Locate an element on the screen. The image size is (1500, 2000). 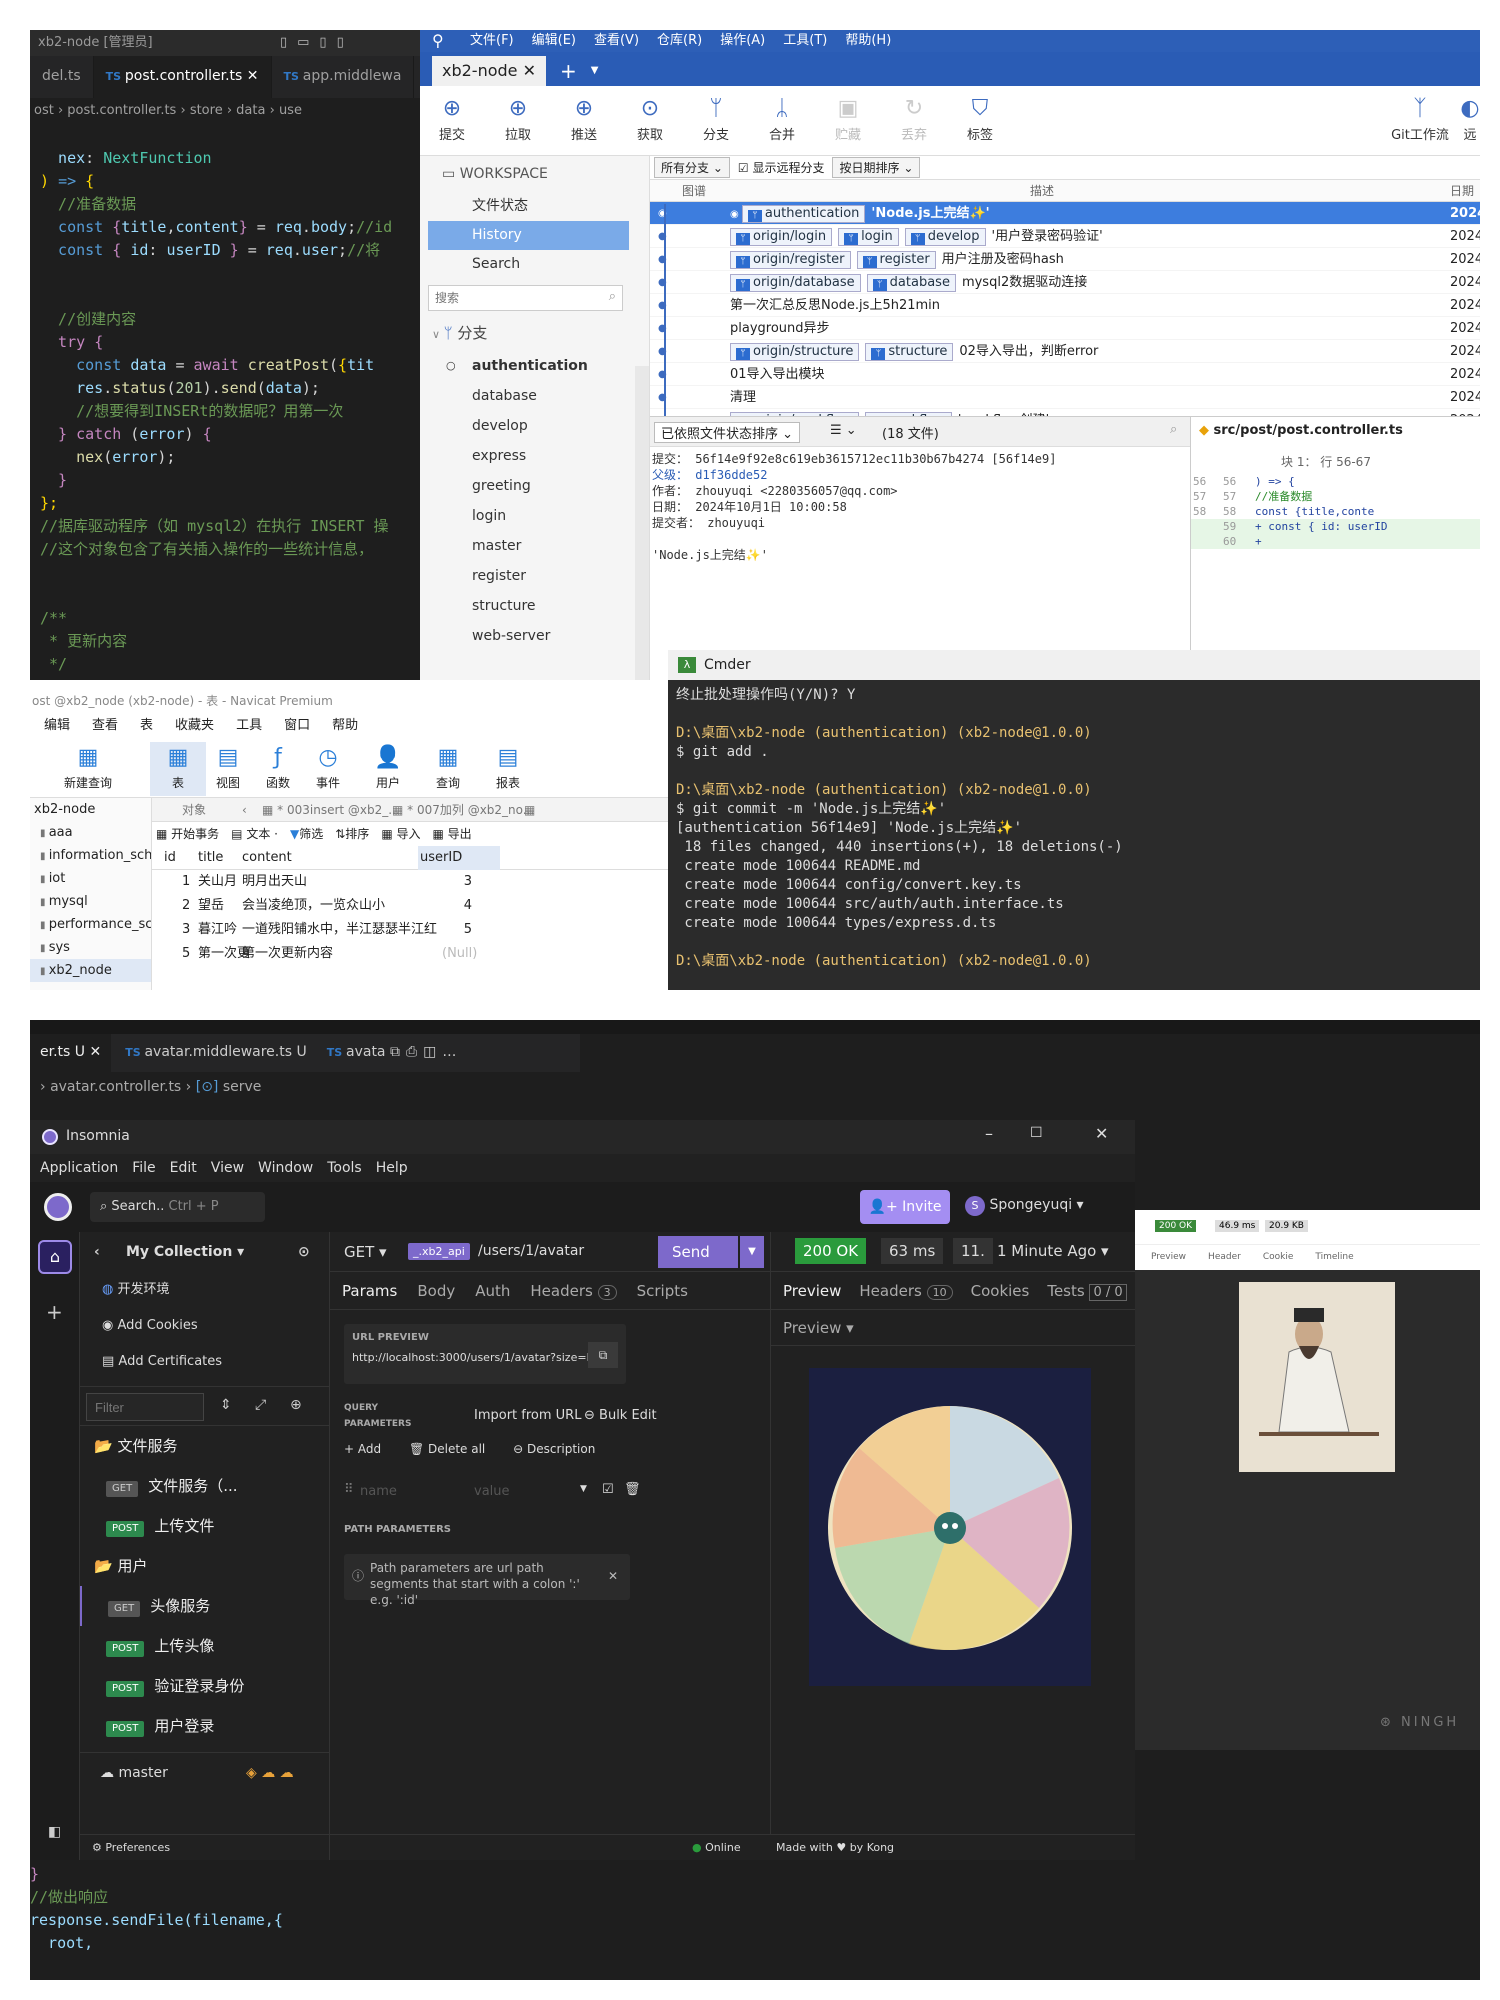
tab-scripts: Scripts is located at coordinates (662, 1290).